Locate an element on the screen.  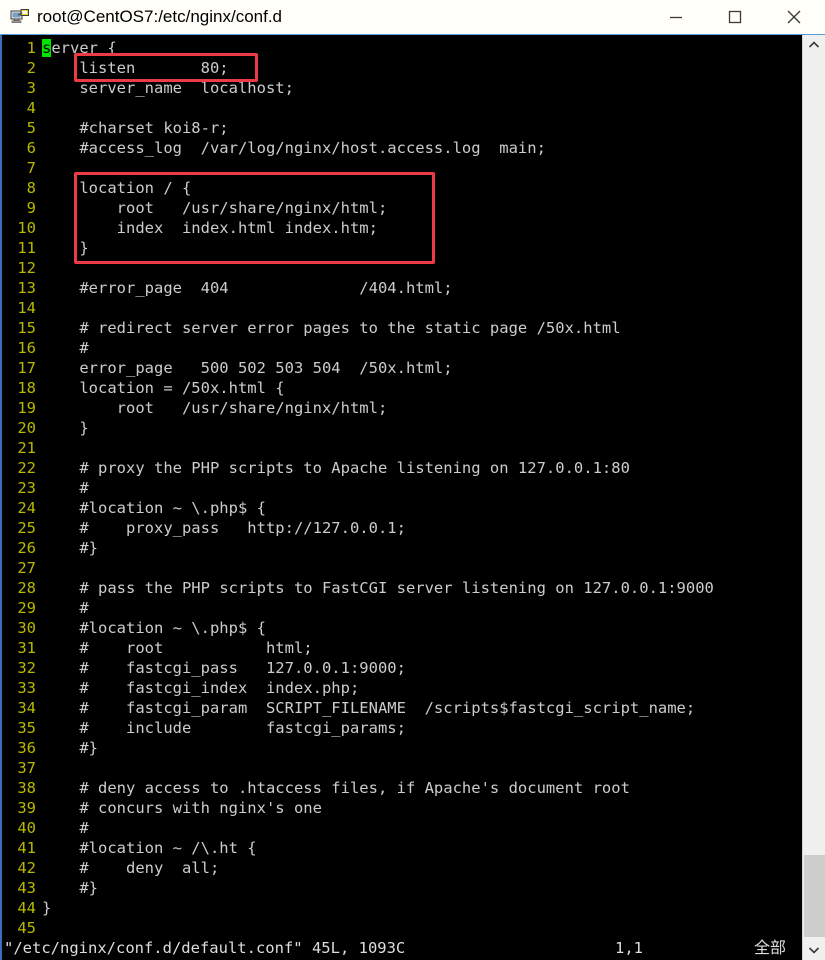
code-line: 3 server_name localhost; is located at coordinates (402, 88).